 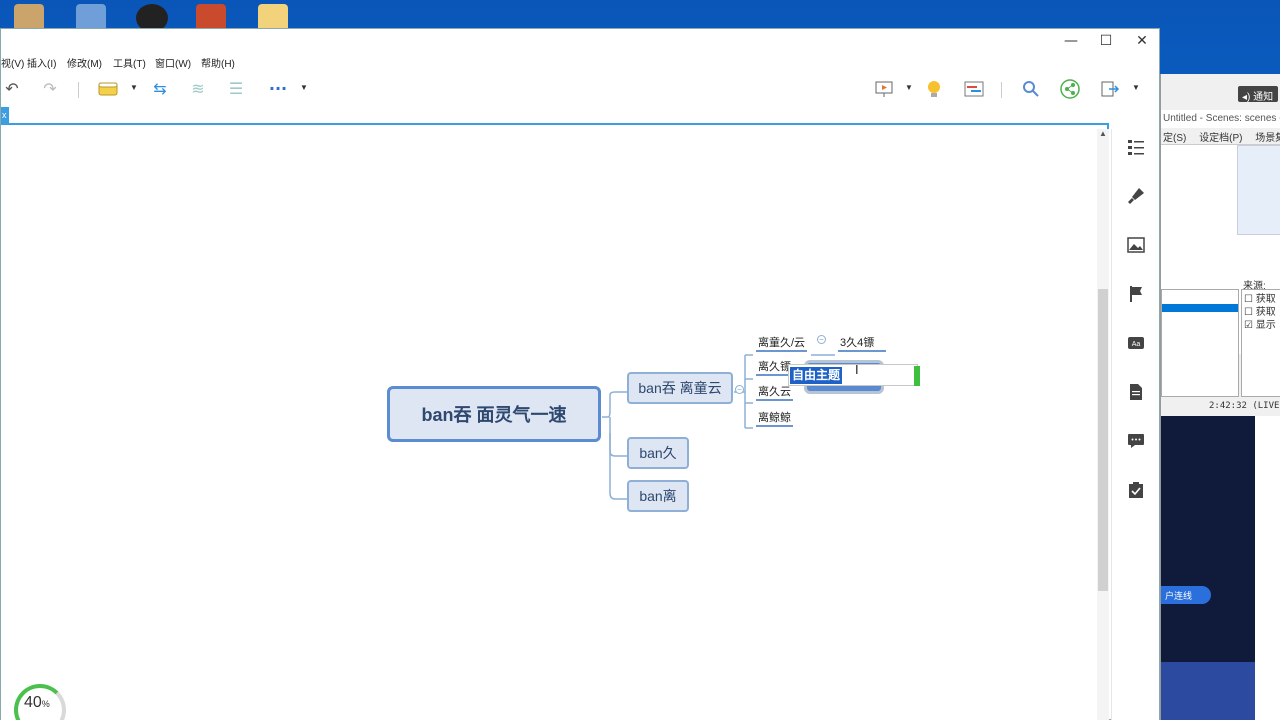 What do you see at coordinates (1110, 89) in the screenshot?
I see `export-icon` at bounding box center [1110, 89].